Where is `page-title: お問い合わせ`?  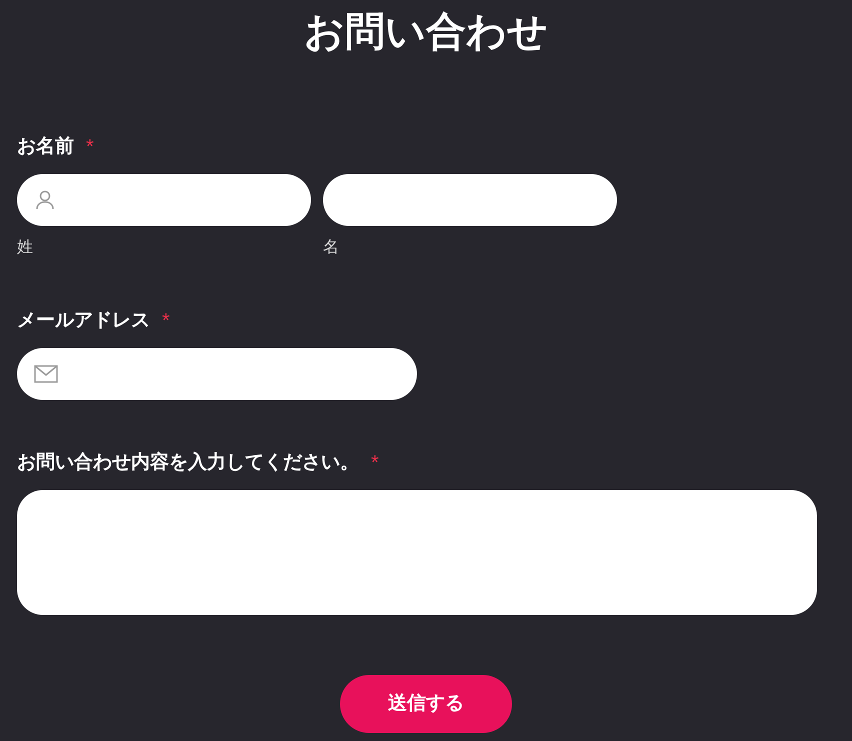 page-title: お問い合わせ is located at coordinates (426, 32).